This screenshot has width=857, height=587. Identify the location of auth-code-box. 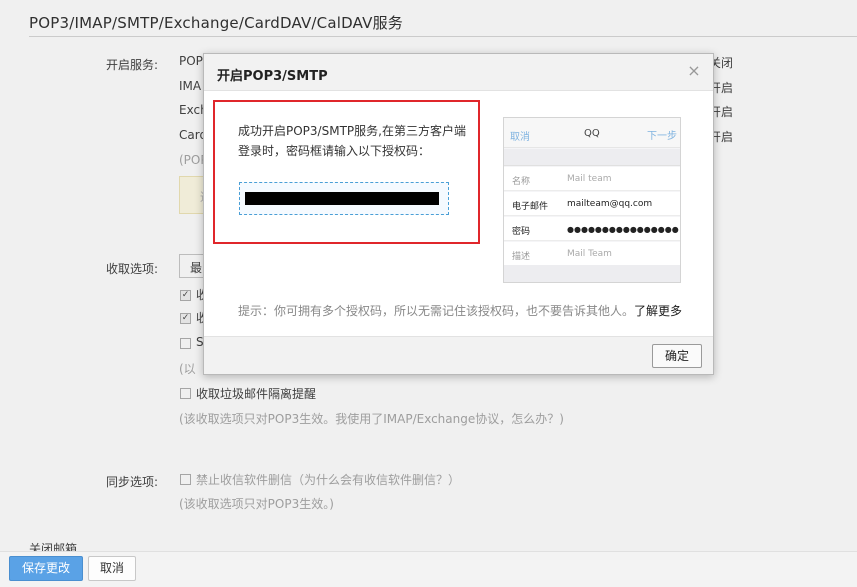
(344, 198).